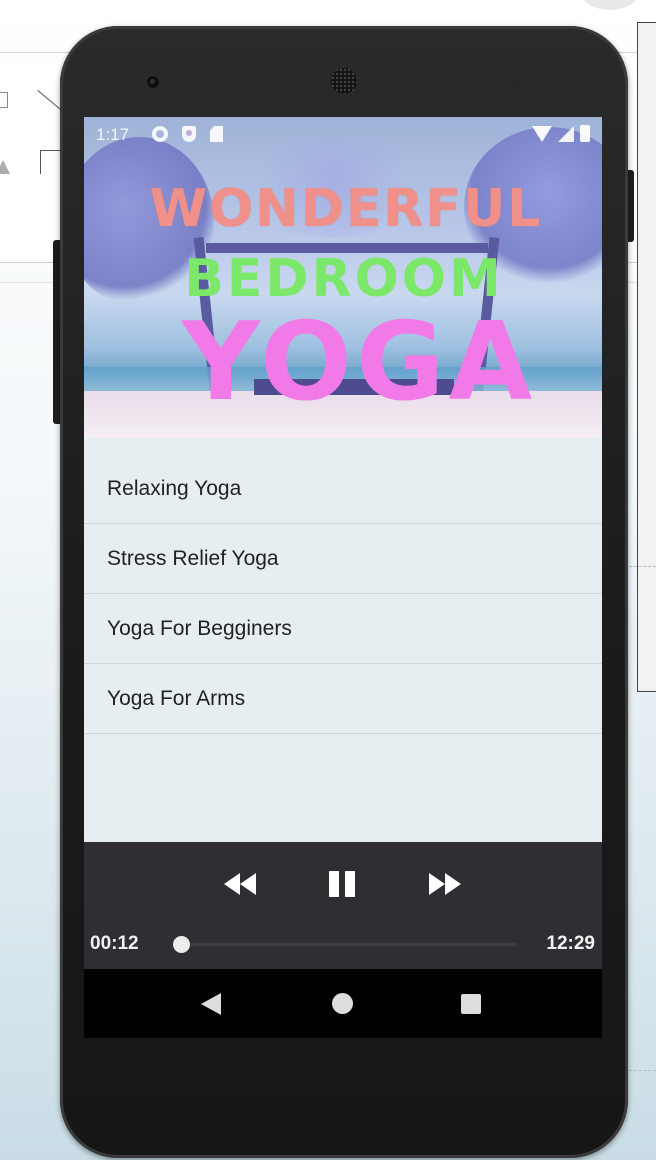 This screenshot has width=656, height=1160. What do you see at coordinates (343, 489) in the screenshot?
I see `playlist-item: Relaxing Yoga` at bounding box center [343, 489].